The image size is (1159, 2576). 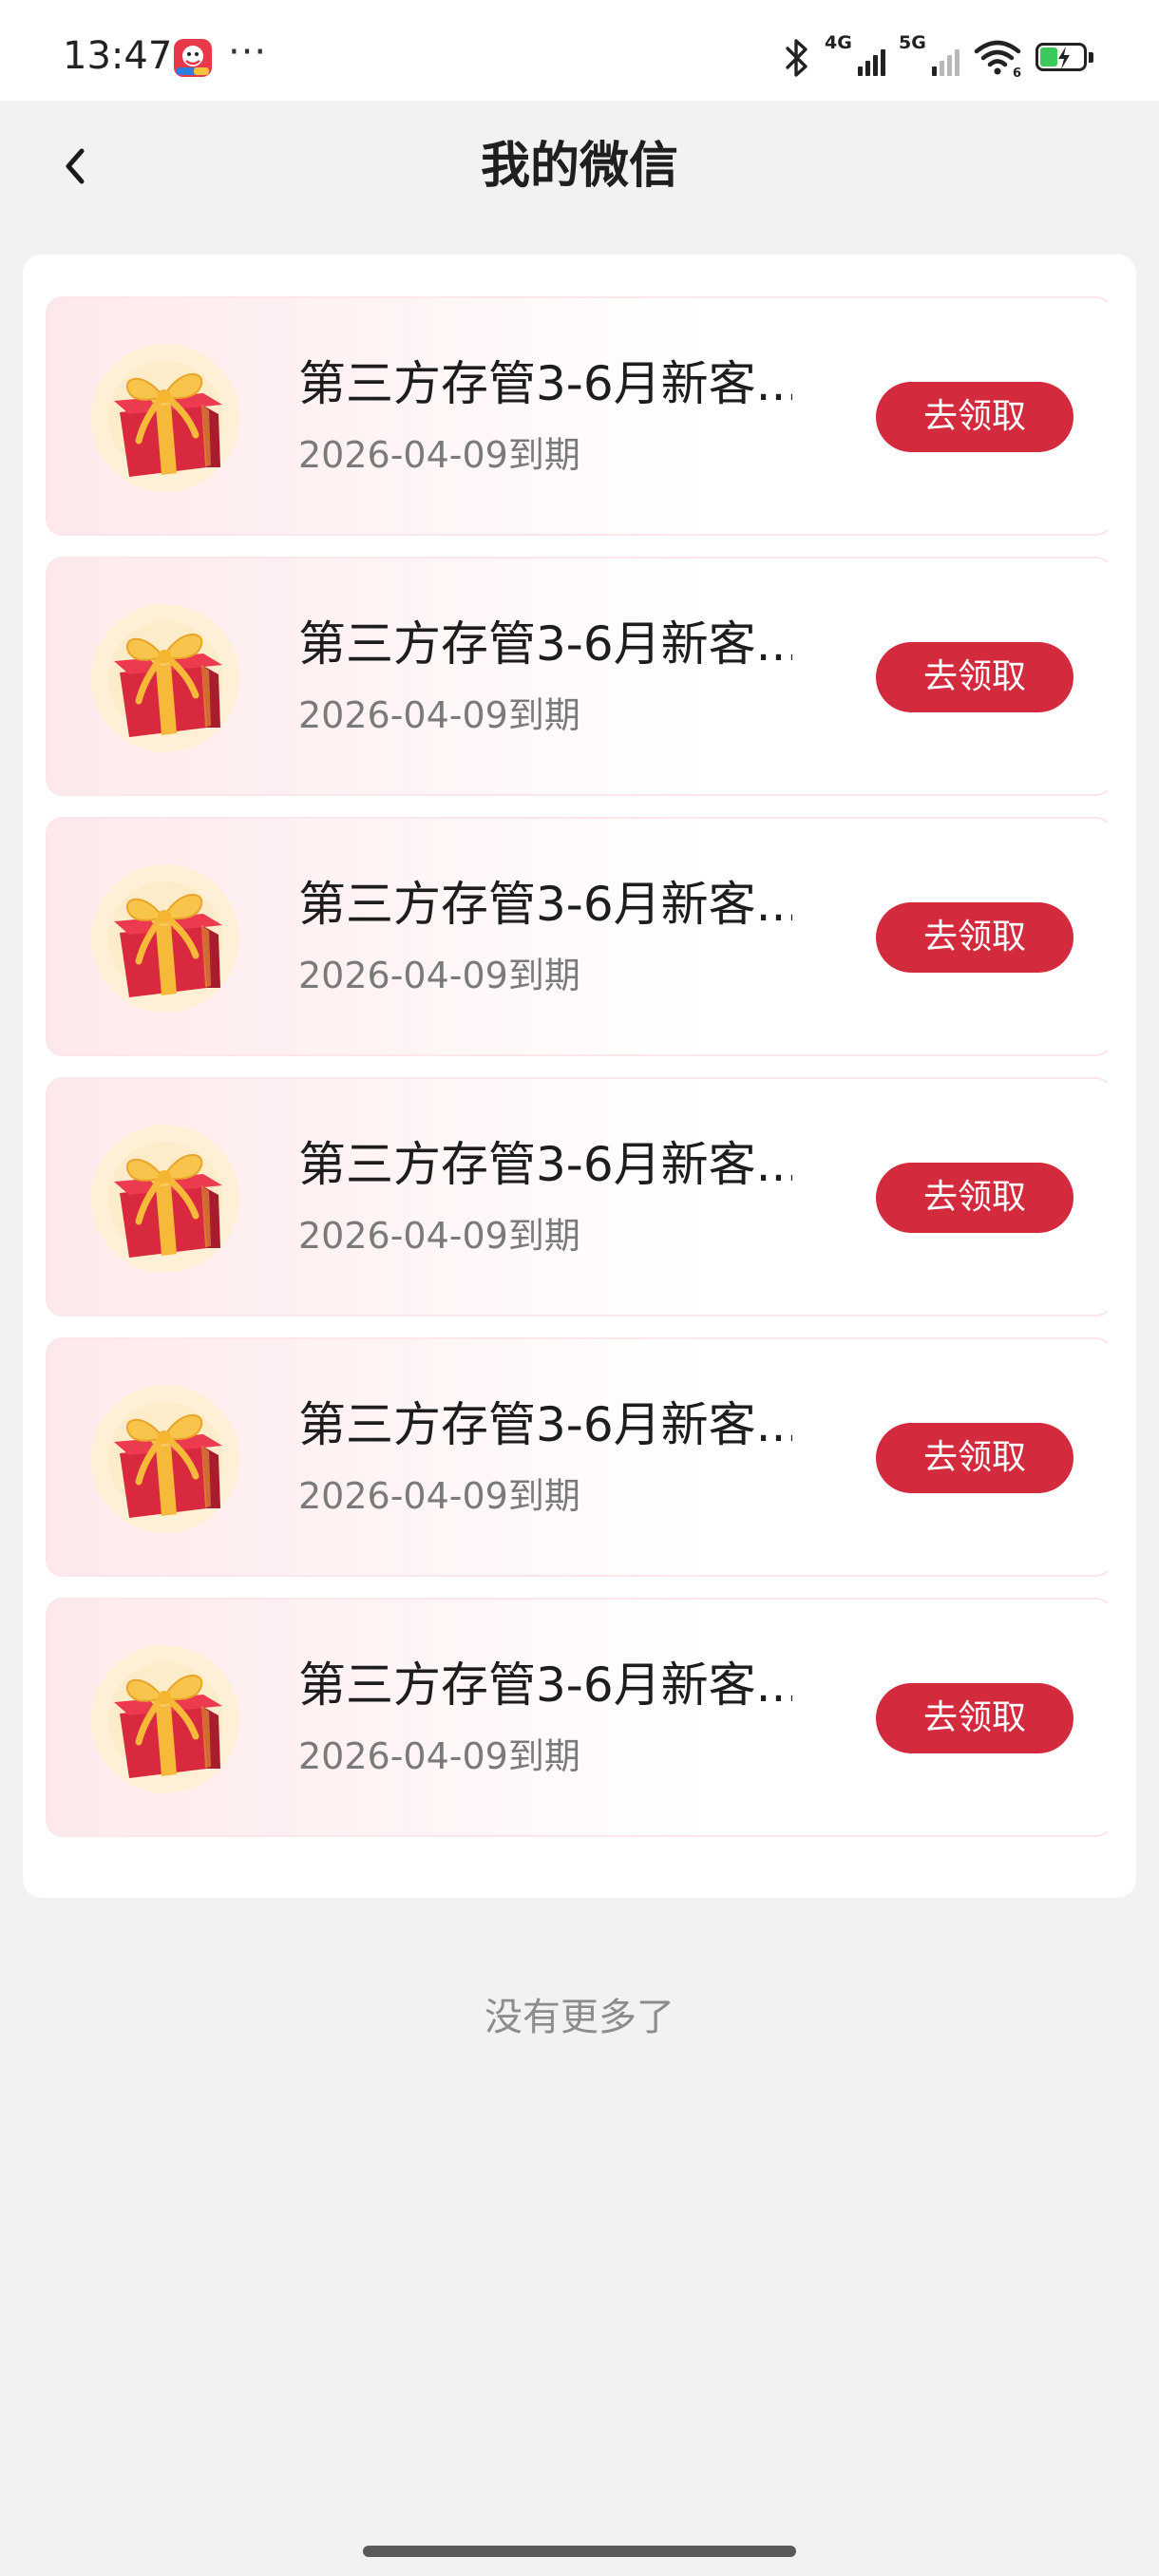 I want to click on page-title: 我的微信, so click(x=579, y=166).